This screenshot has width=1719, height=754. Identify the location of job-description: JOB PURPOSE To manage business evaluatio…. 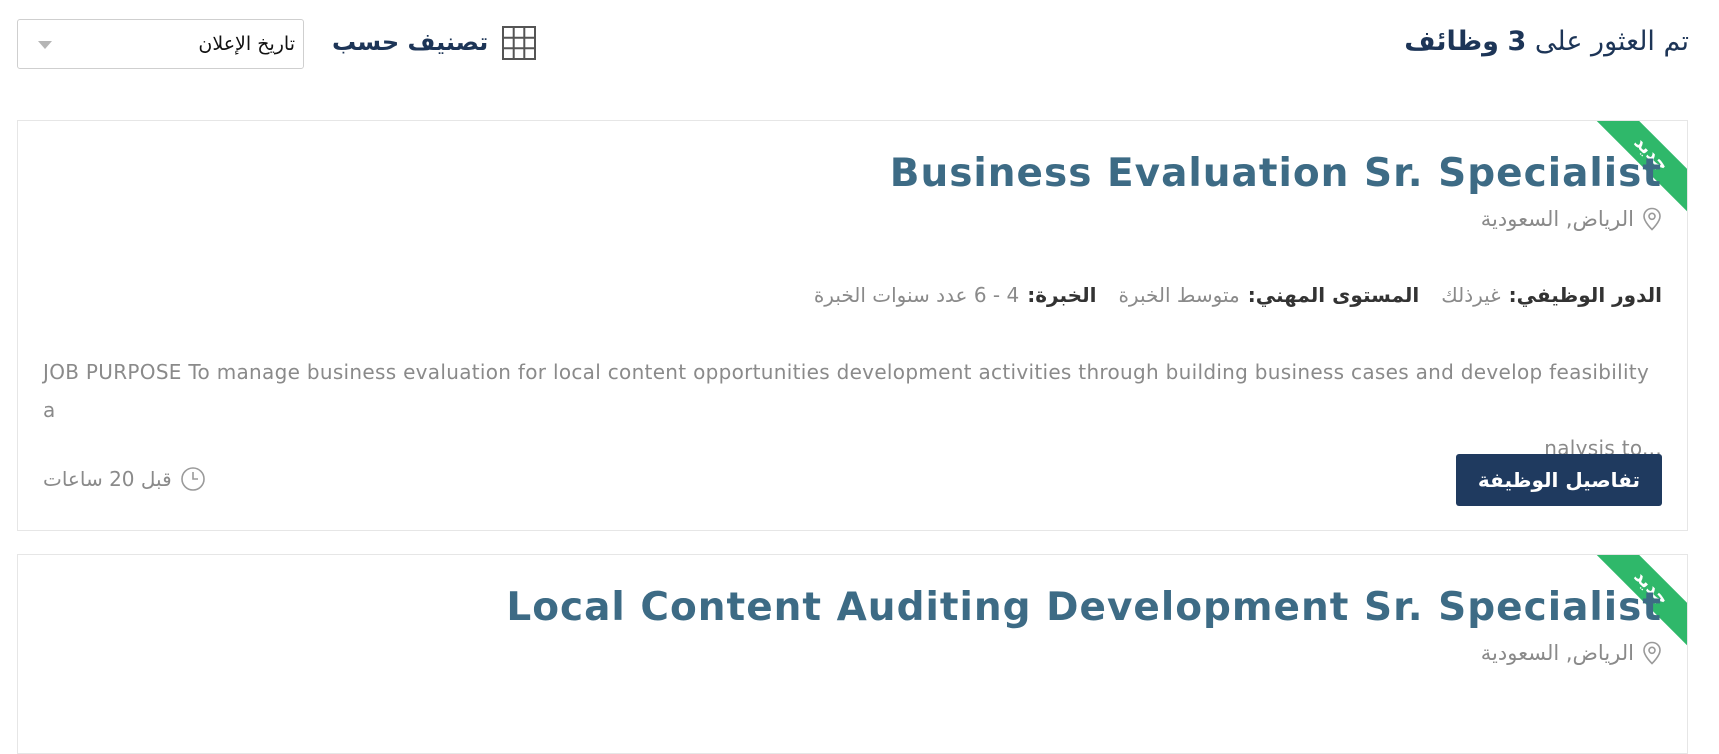
(852, 410).